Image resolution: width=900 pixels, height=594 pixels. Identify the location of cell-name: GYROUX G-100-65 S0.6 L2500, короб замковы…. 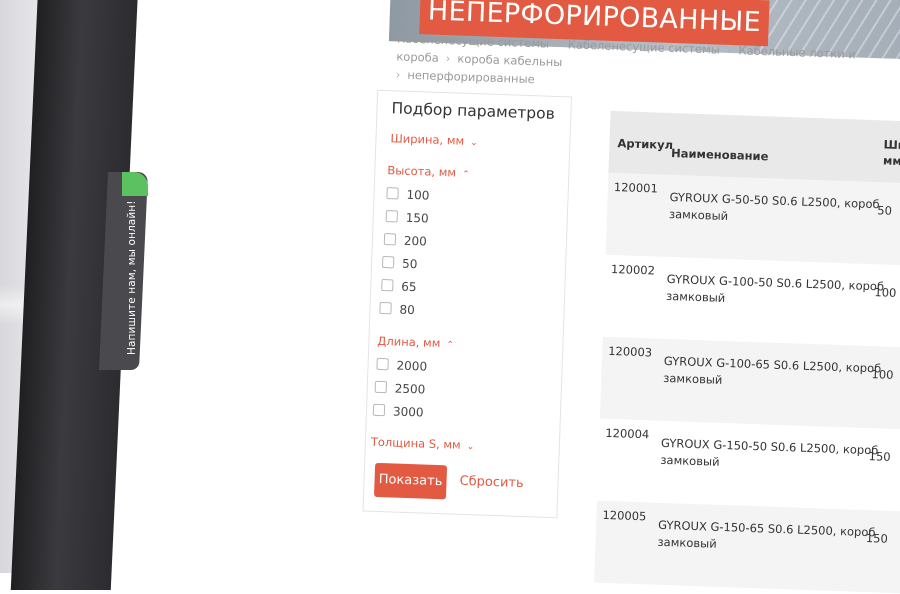
(772, 374).